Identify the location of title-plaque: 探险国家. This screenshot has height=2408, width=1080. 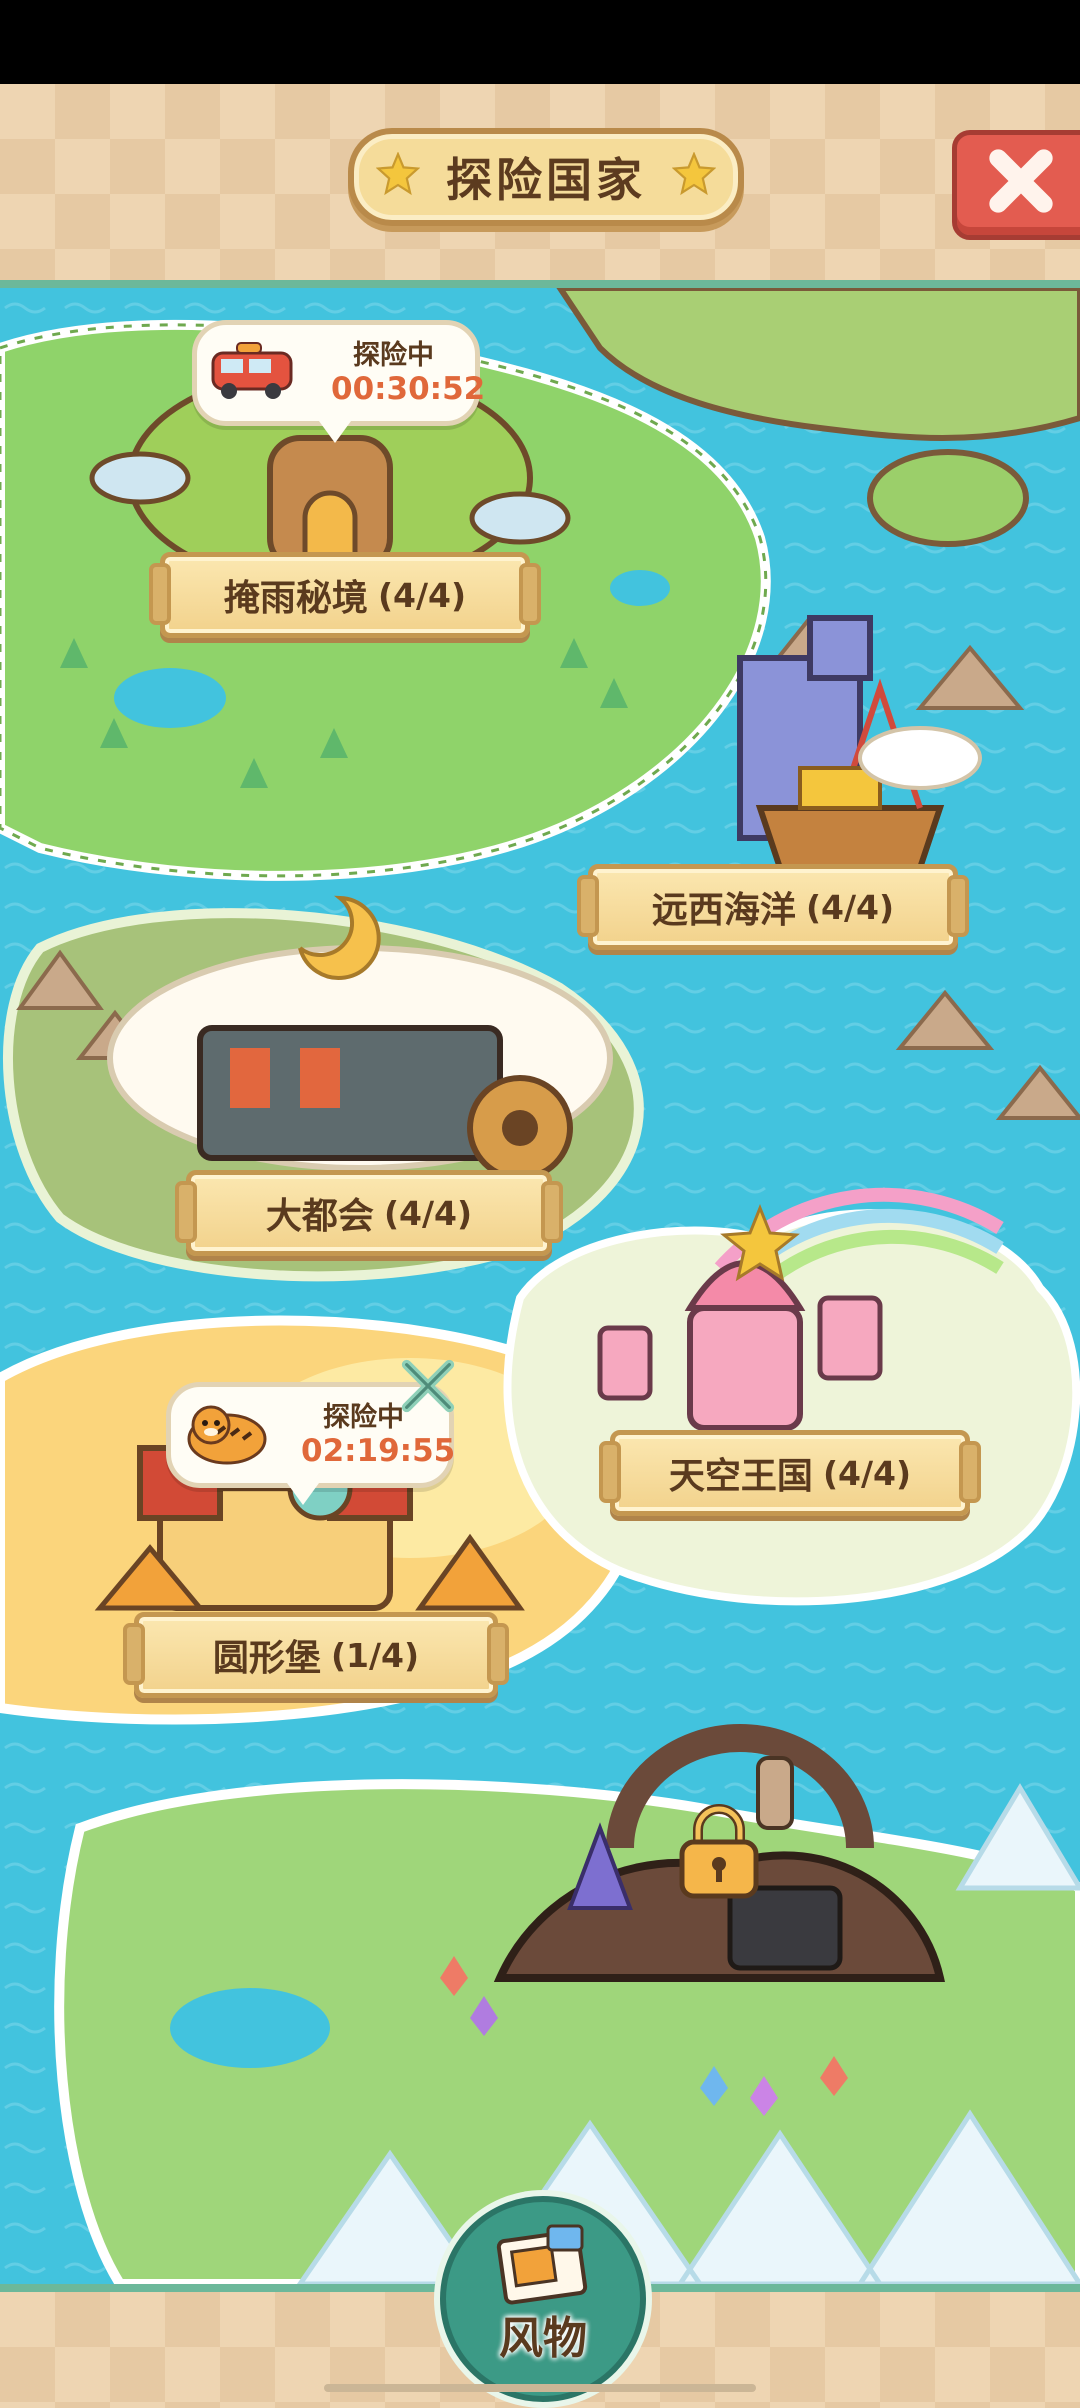
(546, 177).